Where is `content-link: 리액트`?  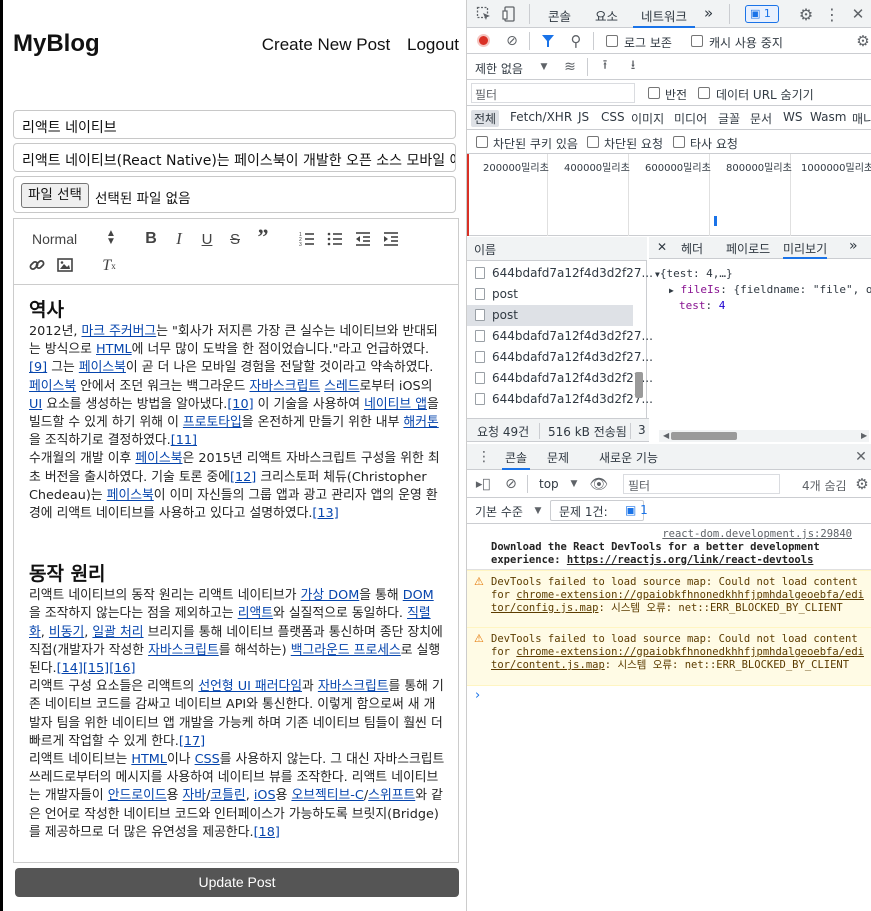 content-link: 리액트 is located at coordinates (255, 613).